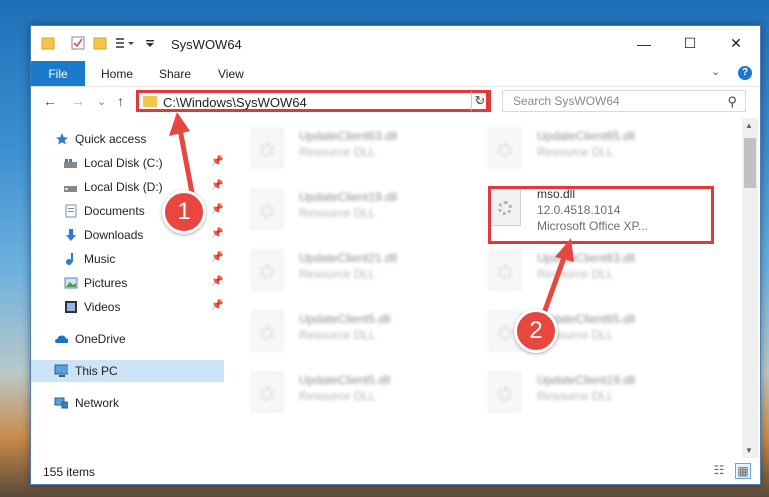 The image size is (769, 497). What do you see at coordinates (184, 212) in the screenshot?
I see `step-1-badge: 1` at bounding box center [184, 212].